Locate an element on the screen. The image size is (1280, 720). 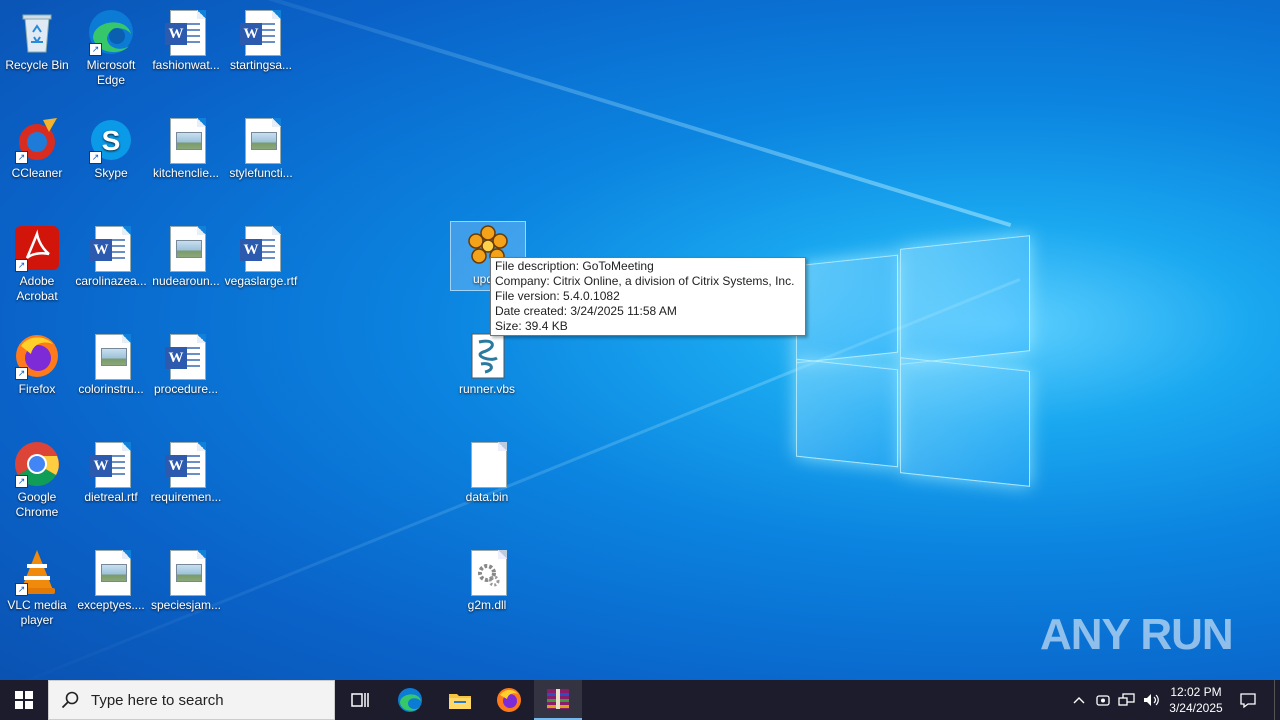
tooltip-version: File version: 5.4.0.1082 is located at coordinates (557, 296).